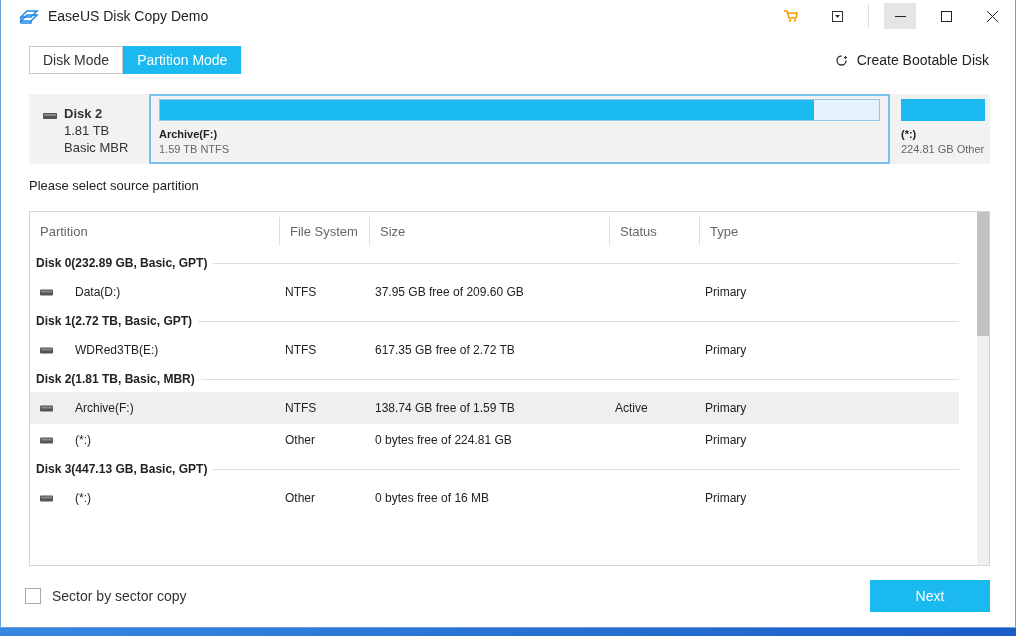  What do you see at coordinates (104, 408) in the screenshot?
I see `table-cell: Archive(F:)` at bounding box center [104, 408].